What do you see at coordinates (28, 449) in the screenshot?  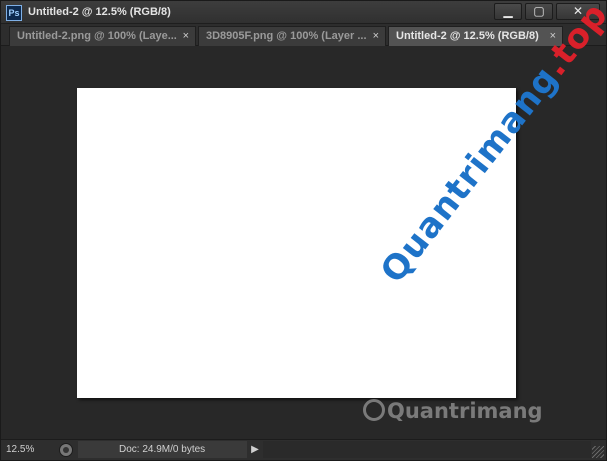 I see `zoom-level-field: 12.5%` at bounding box center [28, 449].